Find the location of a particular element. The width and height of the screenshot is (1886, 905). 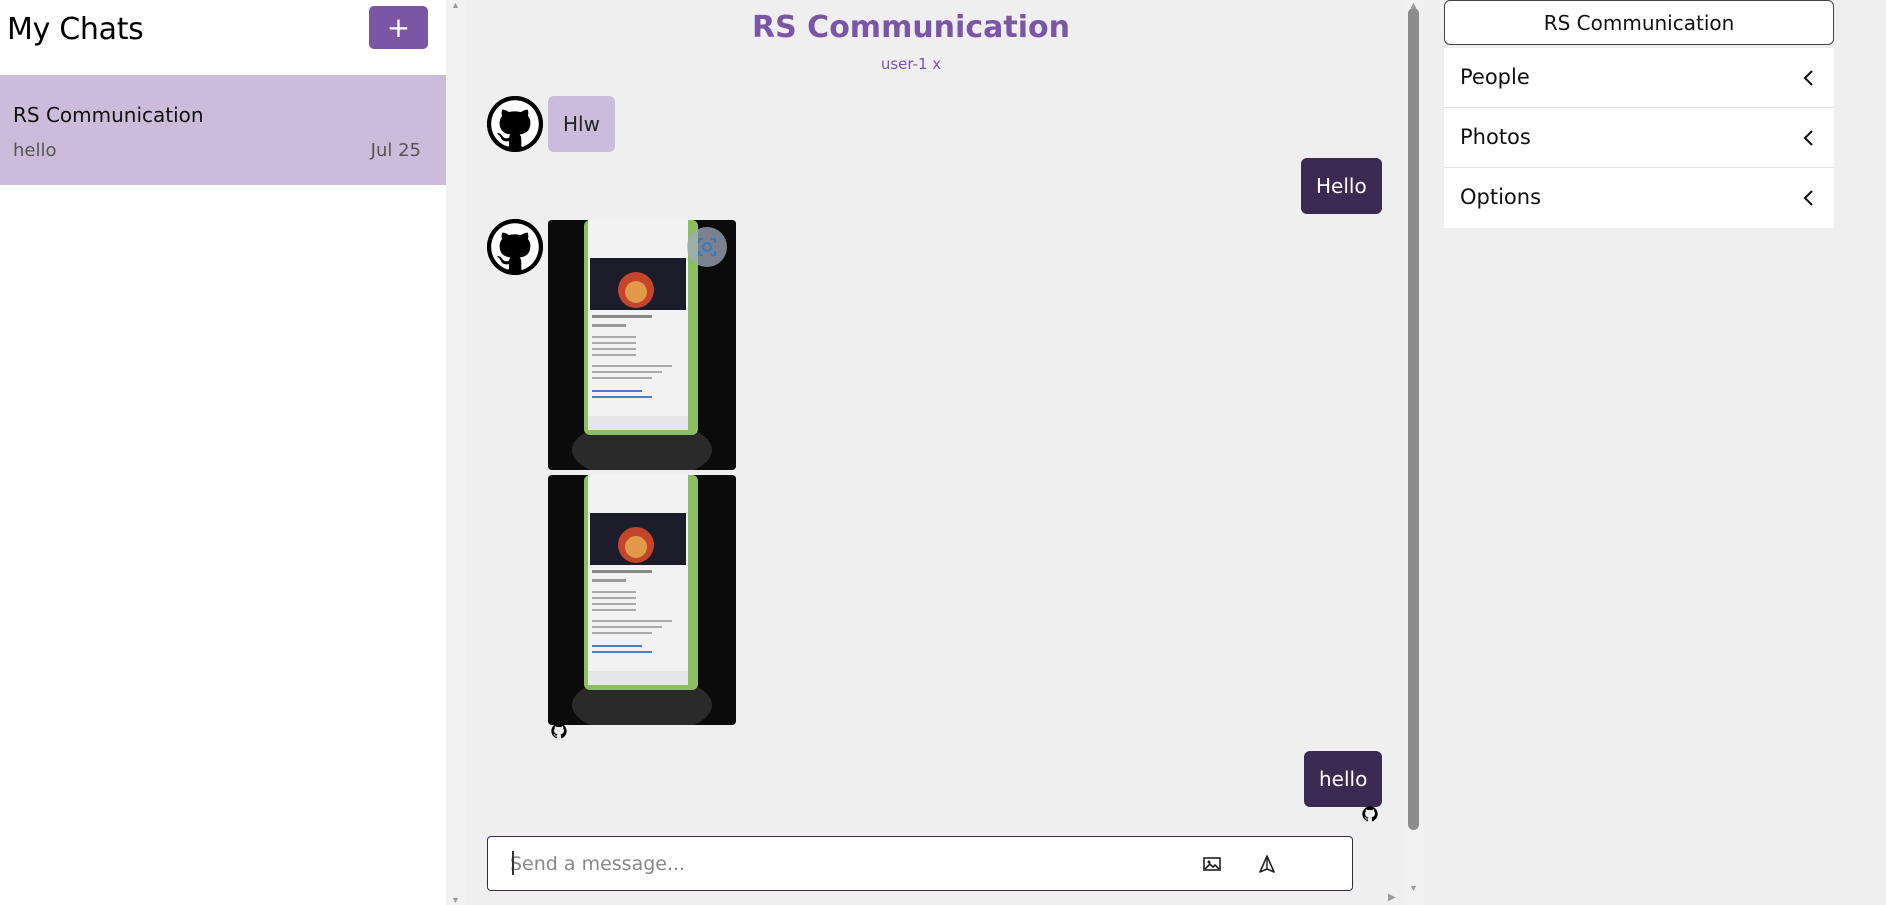

chat-title: RS Communication is located at coordinates (911, 27).